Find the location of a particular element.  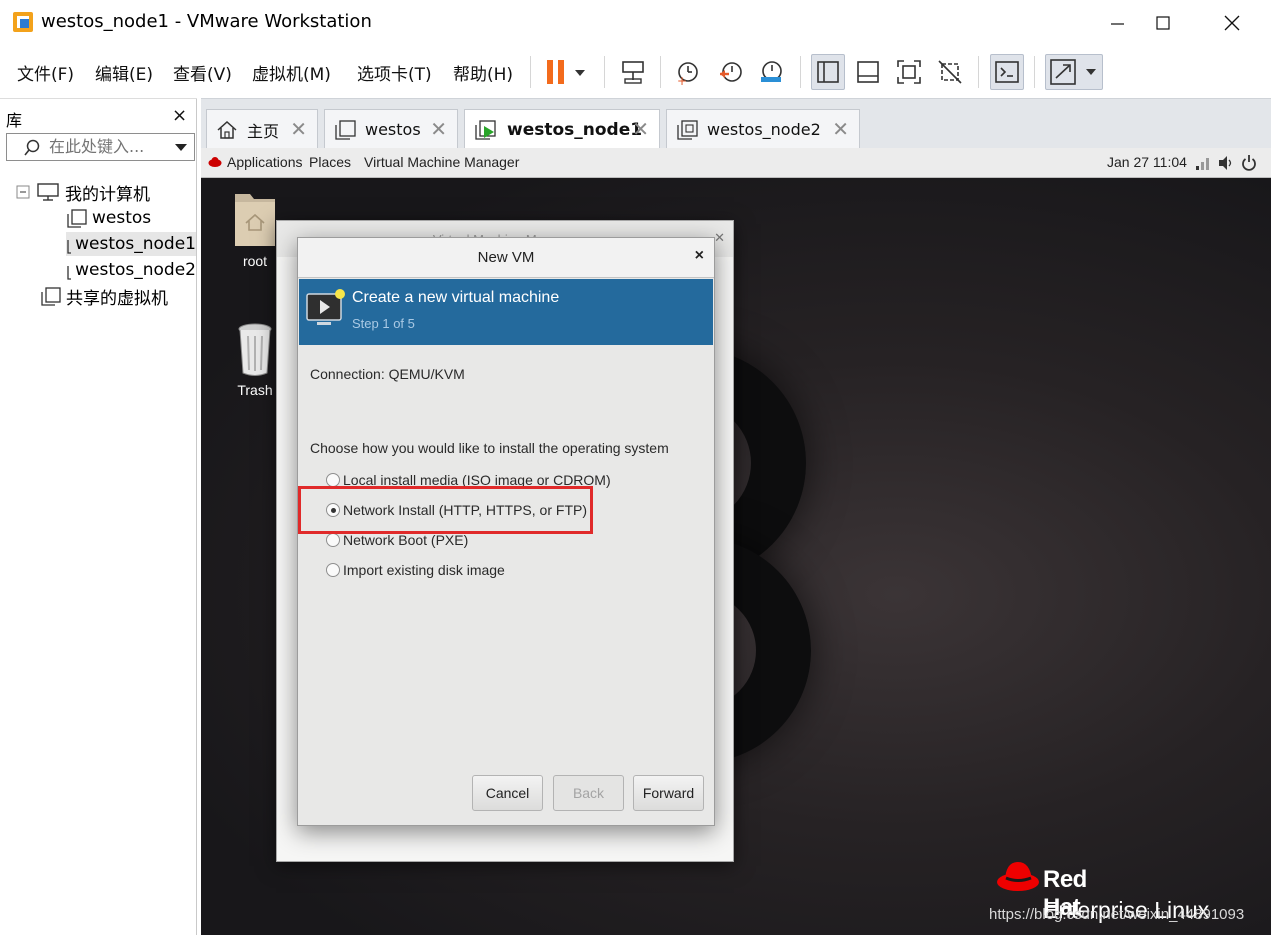

folder-home-icon is located at coordinates (255, 220).